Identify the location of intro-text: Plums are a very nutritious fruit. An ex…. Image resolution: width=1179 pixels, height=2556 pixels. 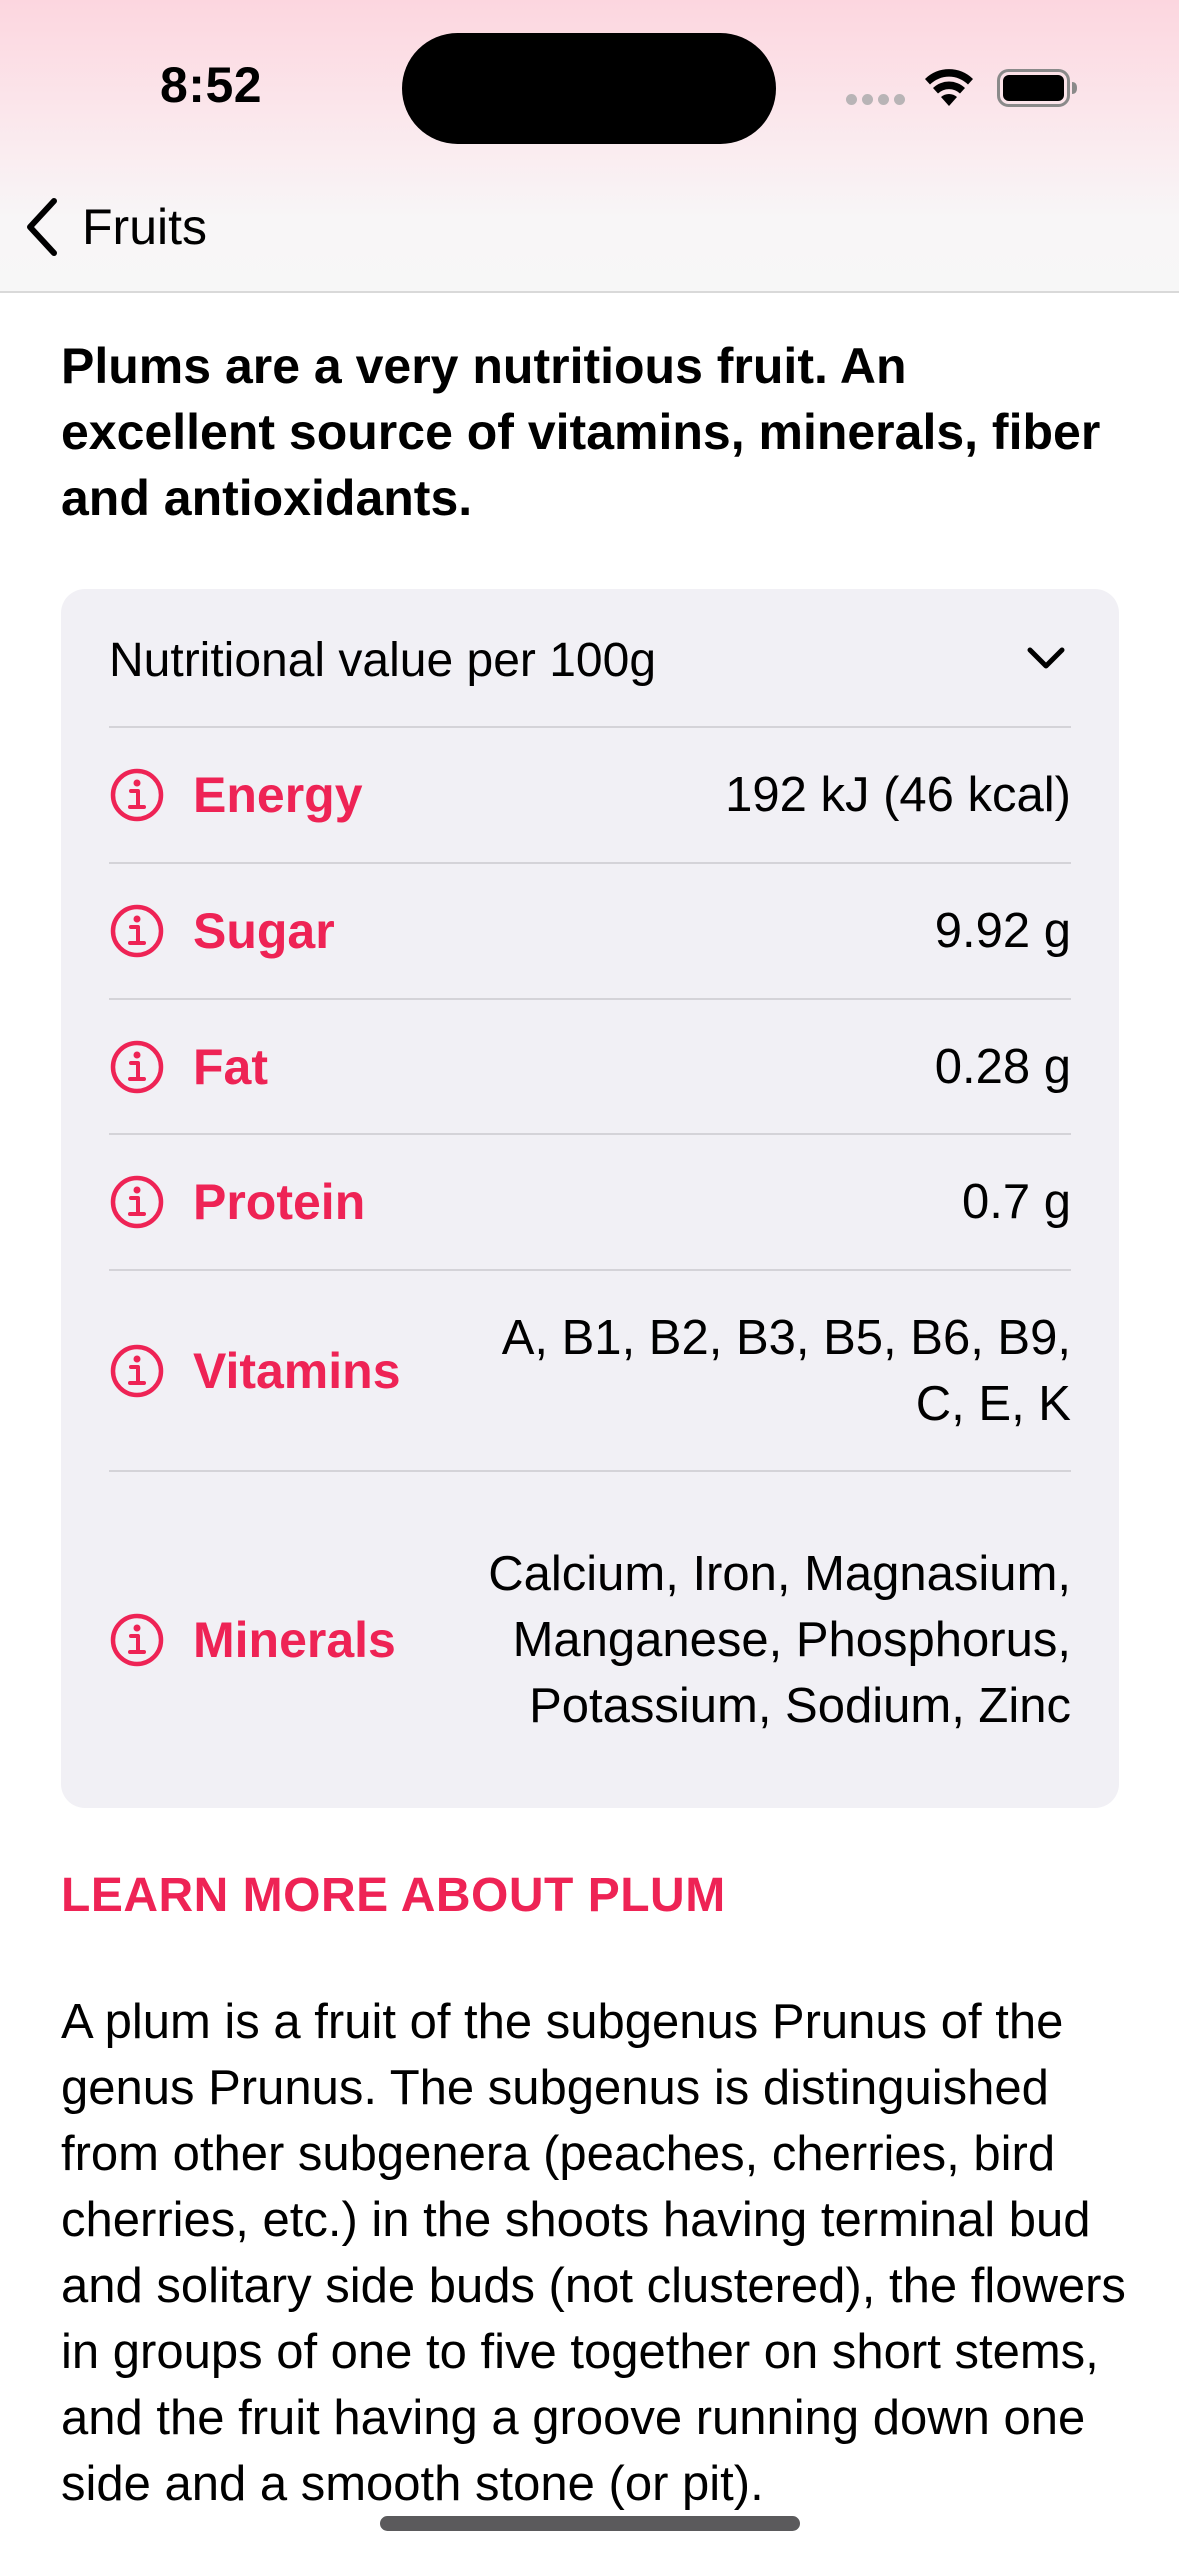
(581, 432).